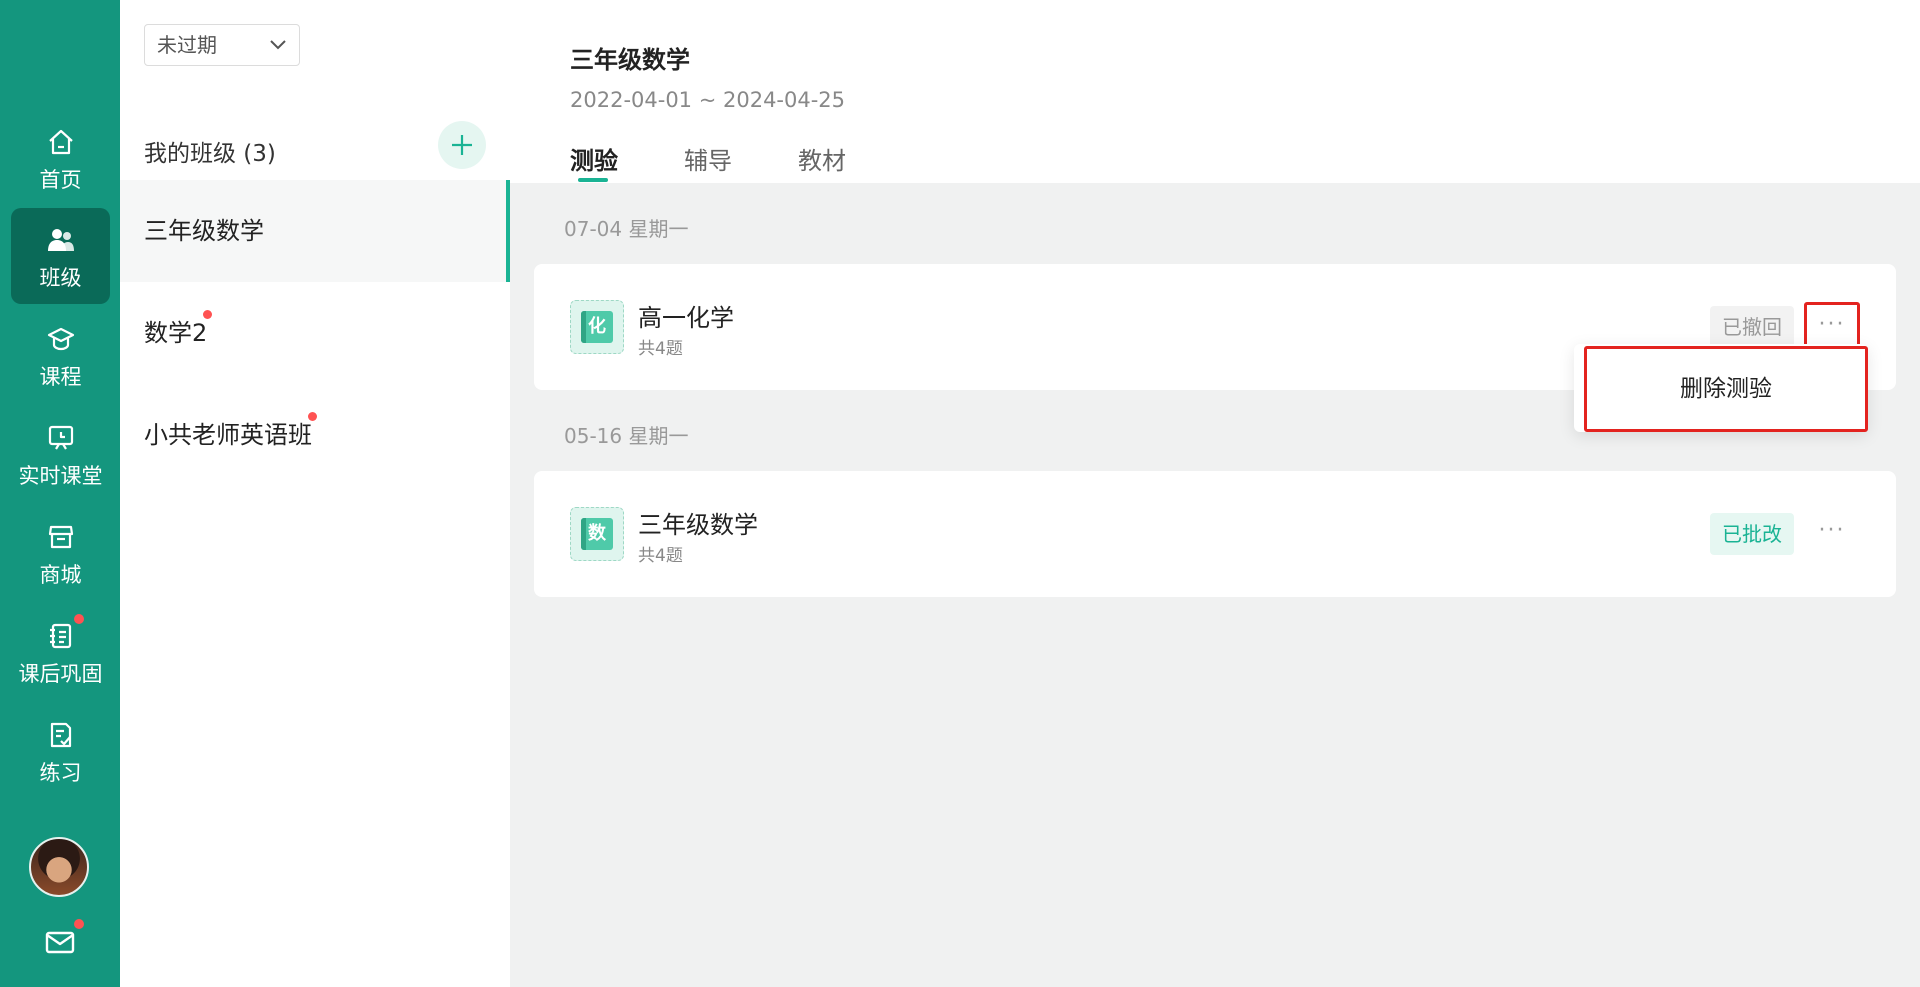 This screenshot has width=1920, height=987. I want to click on filter-value: 未过期, so click(187, 45).